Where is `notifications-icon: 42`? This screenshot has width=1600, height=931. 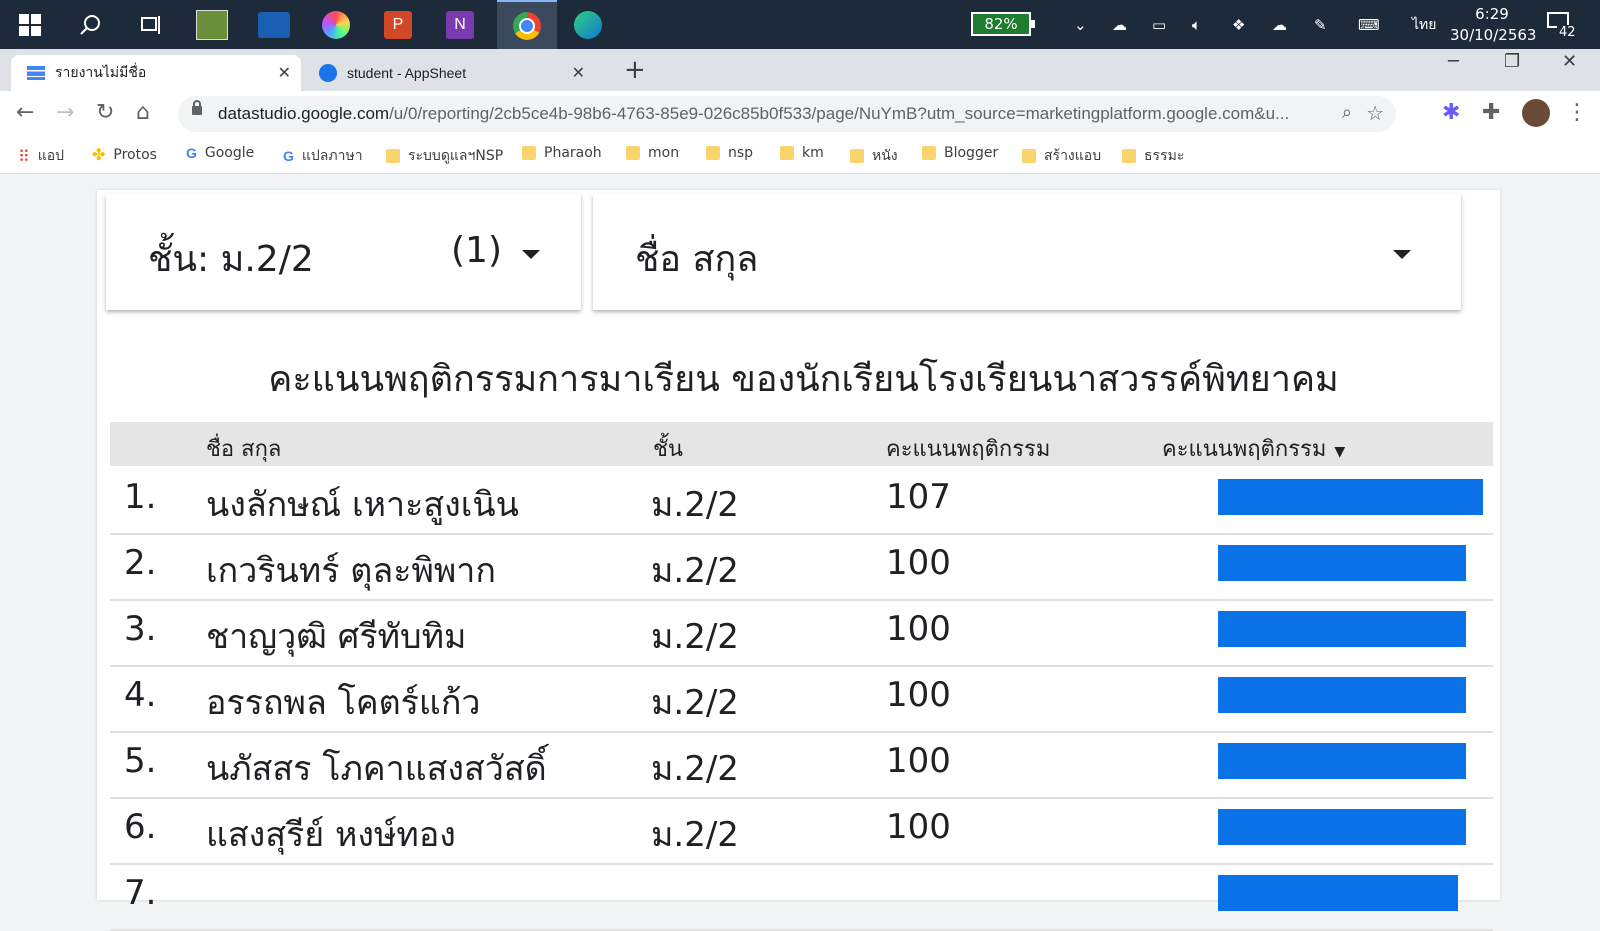
notifications-icon: 42 is located at coordinates (1562, 26).